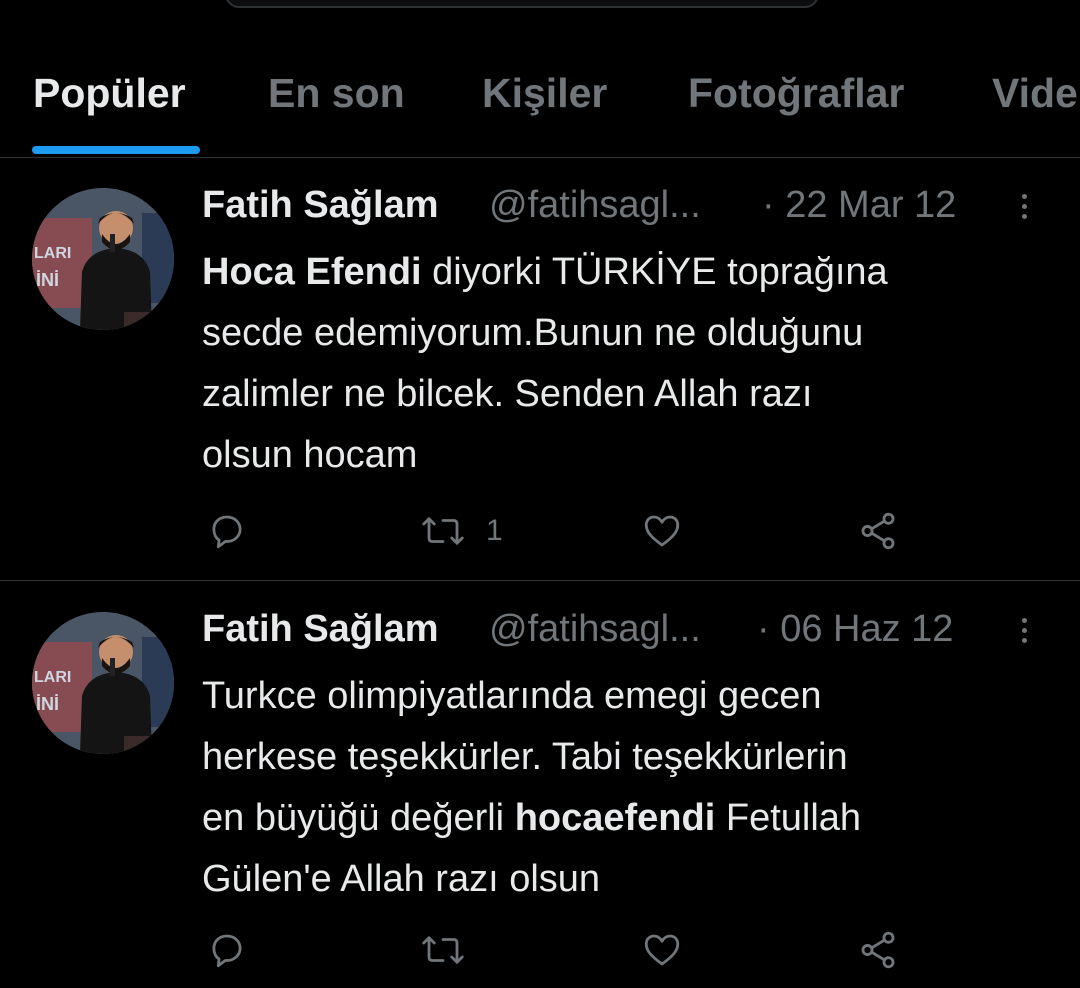  Describe the element at coordinates (109, 93) in the screenshot. I see `tab-popular: Popüler` at that location.